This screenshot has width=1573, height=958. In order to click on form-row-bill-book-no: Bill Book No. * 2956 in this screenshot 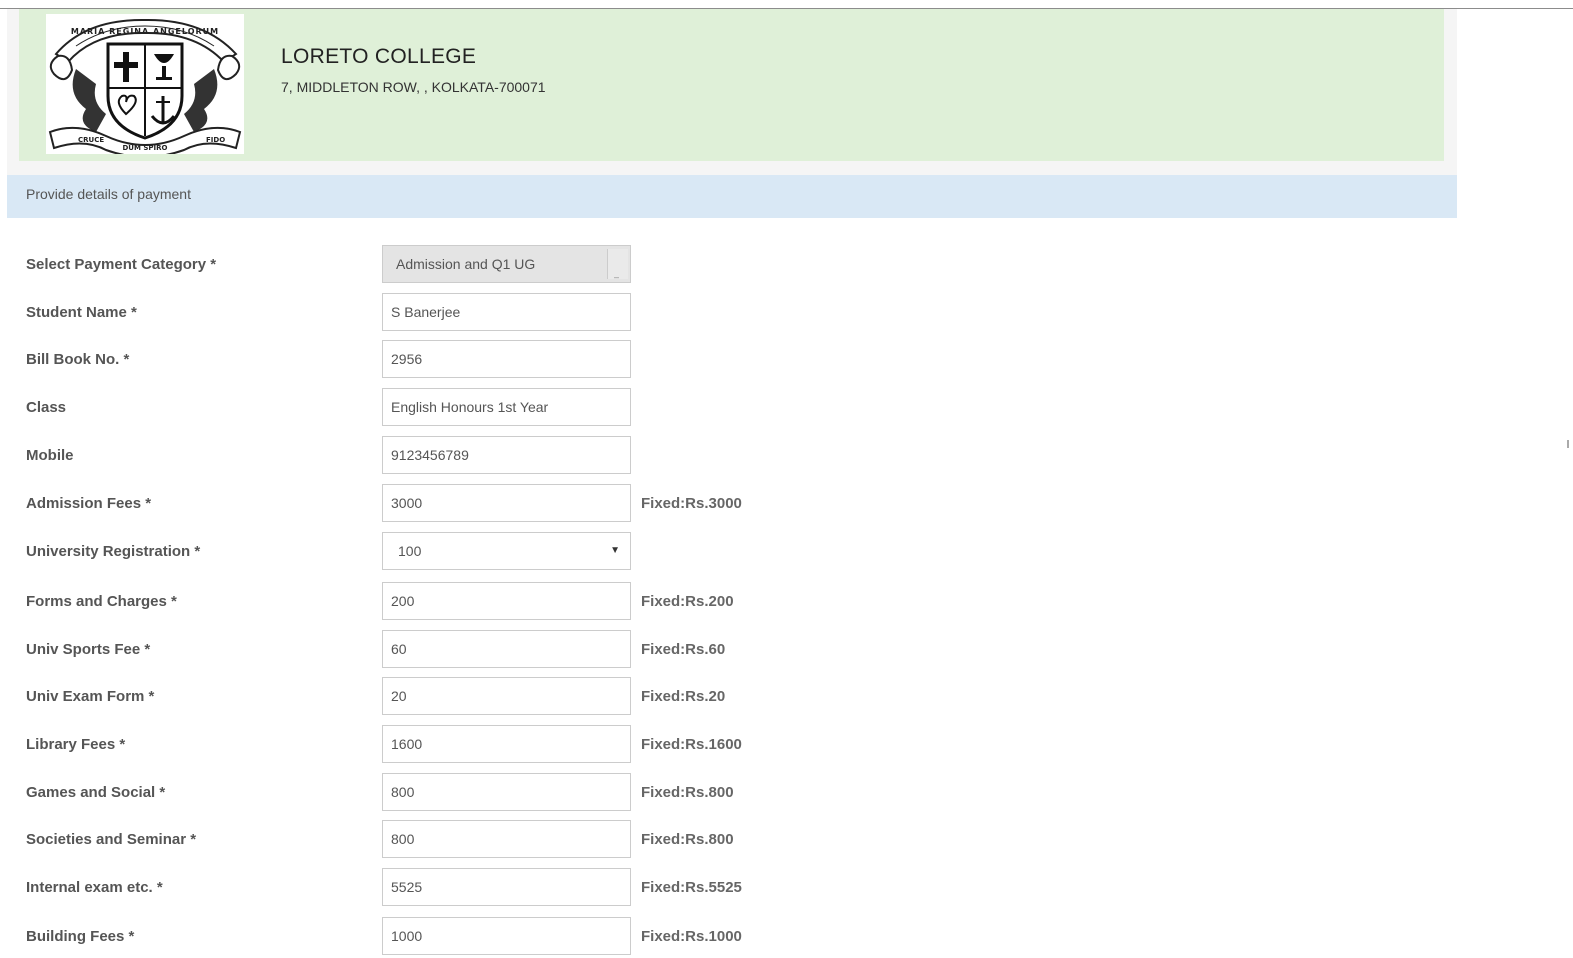, I will do `click(450, 360)`.